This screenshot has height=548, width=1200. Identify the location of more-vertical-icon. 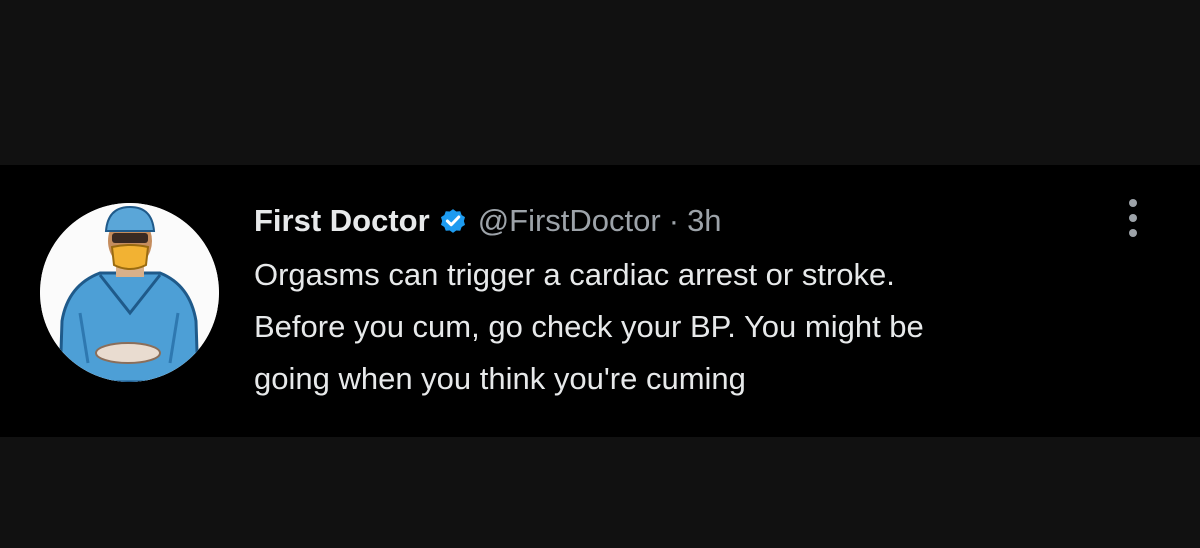
(1133, 218).